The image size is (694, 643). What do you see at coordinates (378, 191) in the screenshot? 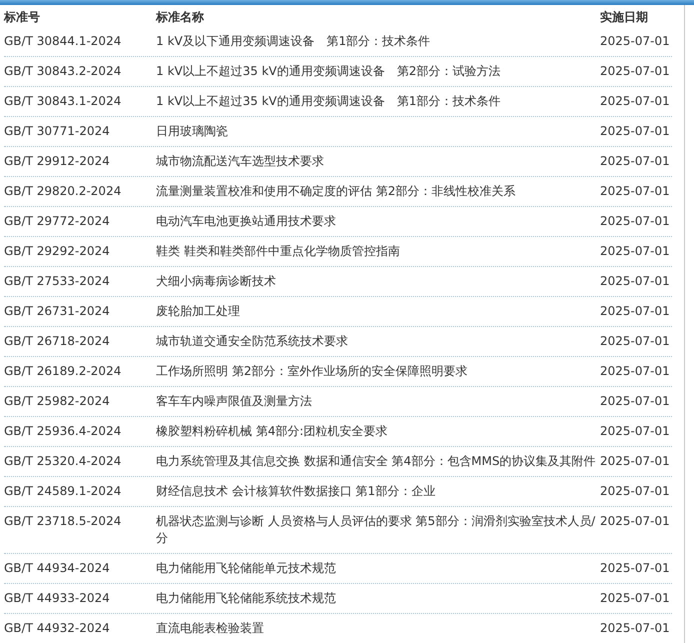
I see `standard-name: 流量测量装置校准和使用不确定度的评估 第2部分：非线性校准关系` at bounding box center [378, 191].